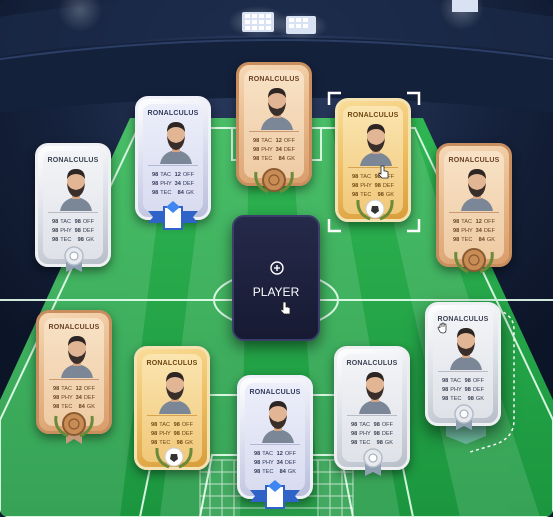  What do you see at coordinates (174, 458) in the screenshot?
I see `ball-laurel-icon` at bounding box center [174, 458].